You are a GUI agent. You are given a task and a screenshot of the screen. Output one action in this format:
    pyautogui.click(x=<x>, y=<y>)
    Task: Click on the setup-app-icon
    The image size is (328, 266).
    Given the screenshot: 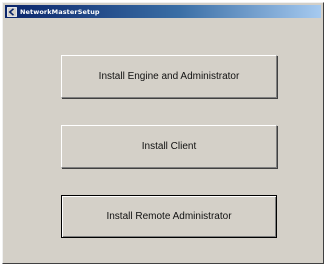 What is the action you would take?
    pyautogui.click(x=12, y=11)
    